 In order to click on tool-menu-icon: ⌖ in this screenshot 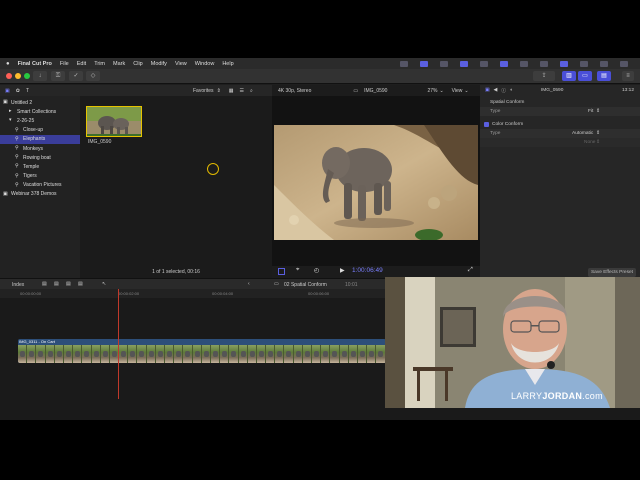, I will do `click(297, 270)`.